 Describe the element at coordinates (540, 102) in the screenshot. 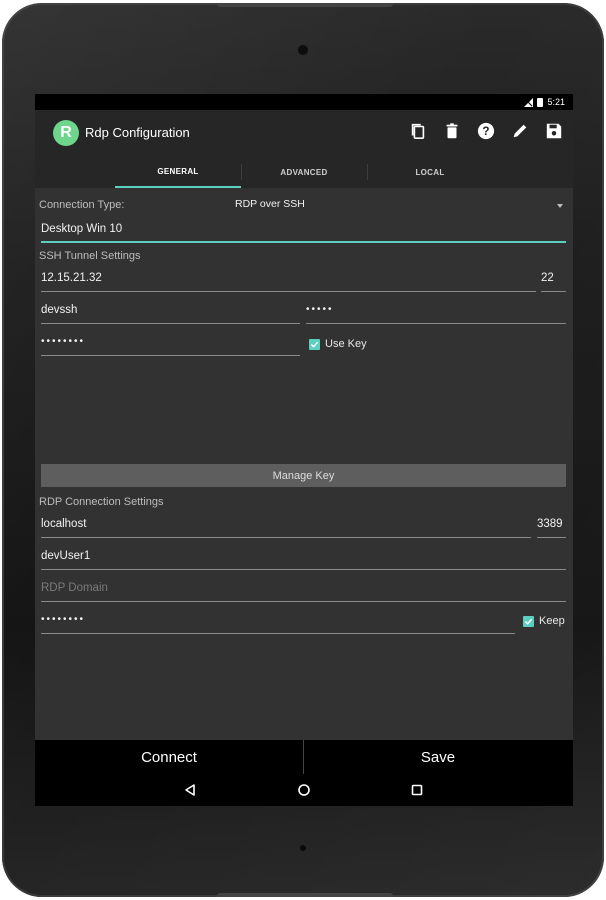

I see `battery-icon` at that location.